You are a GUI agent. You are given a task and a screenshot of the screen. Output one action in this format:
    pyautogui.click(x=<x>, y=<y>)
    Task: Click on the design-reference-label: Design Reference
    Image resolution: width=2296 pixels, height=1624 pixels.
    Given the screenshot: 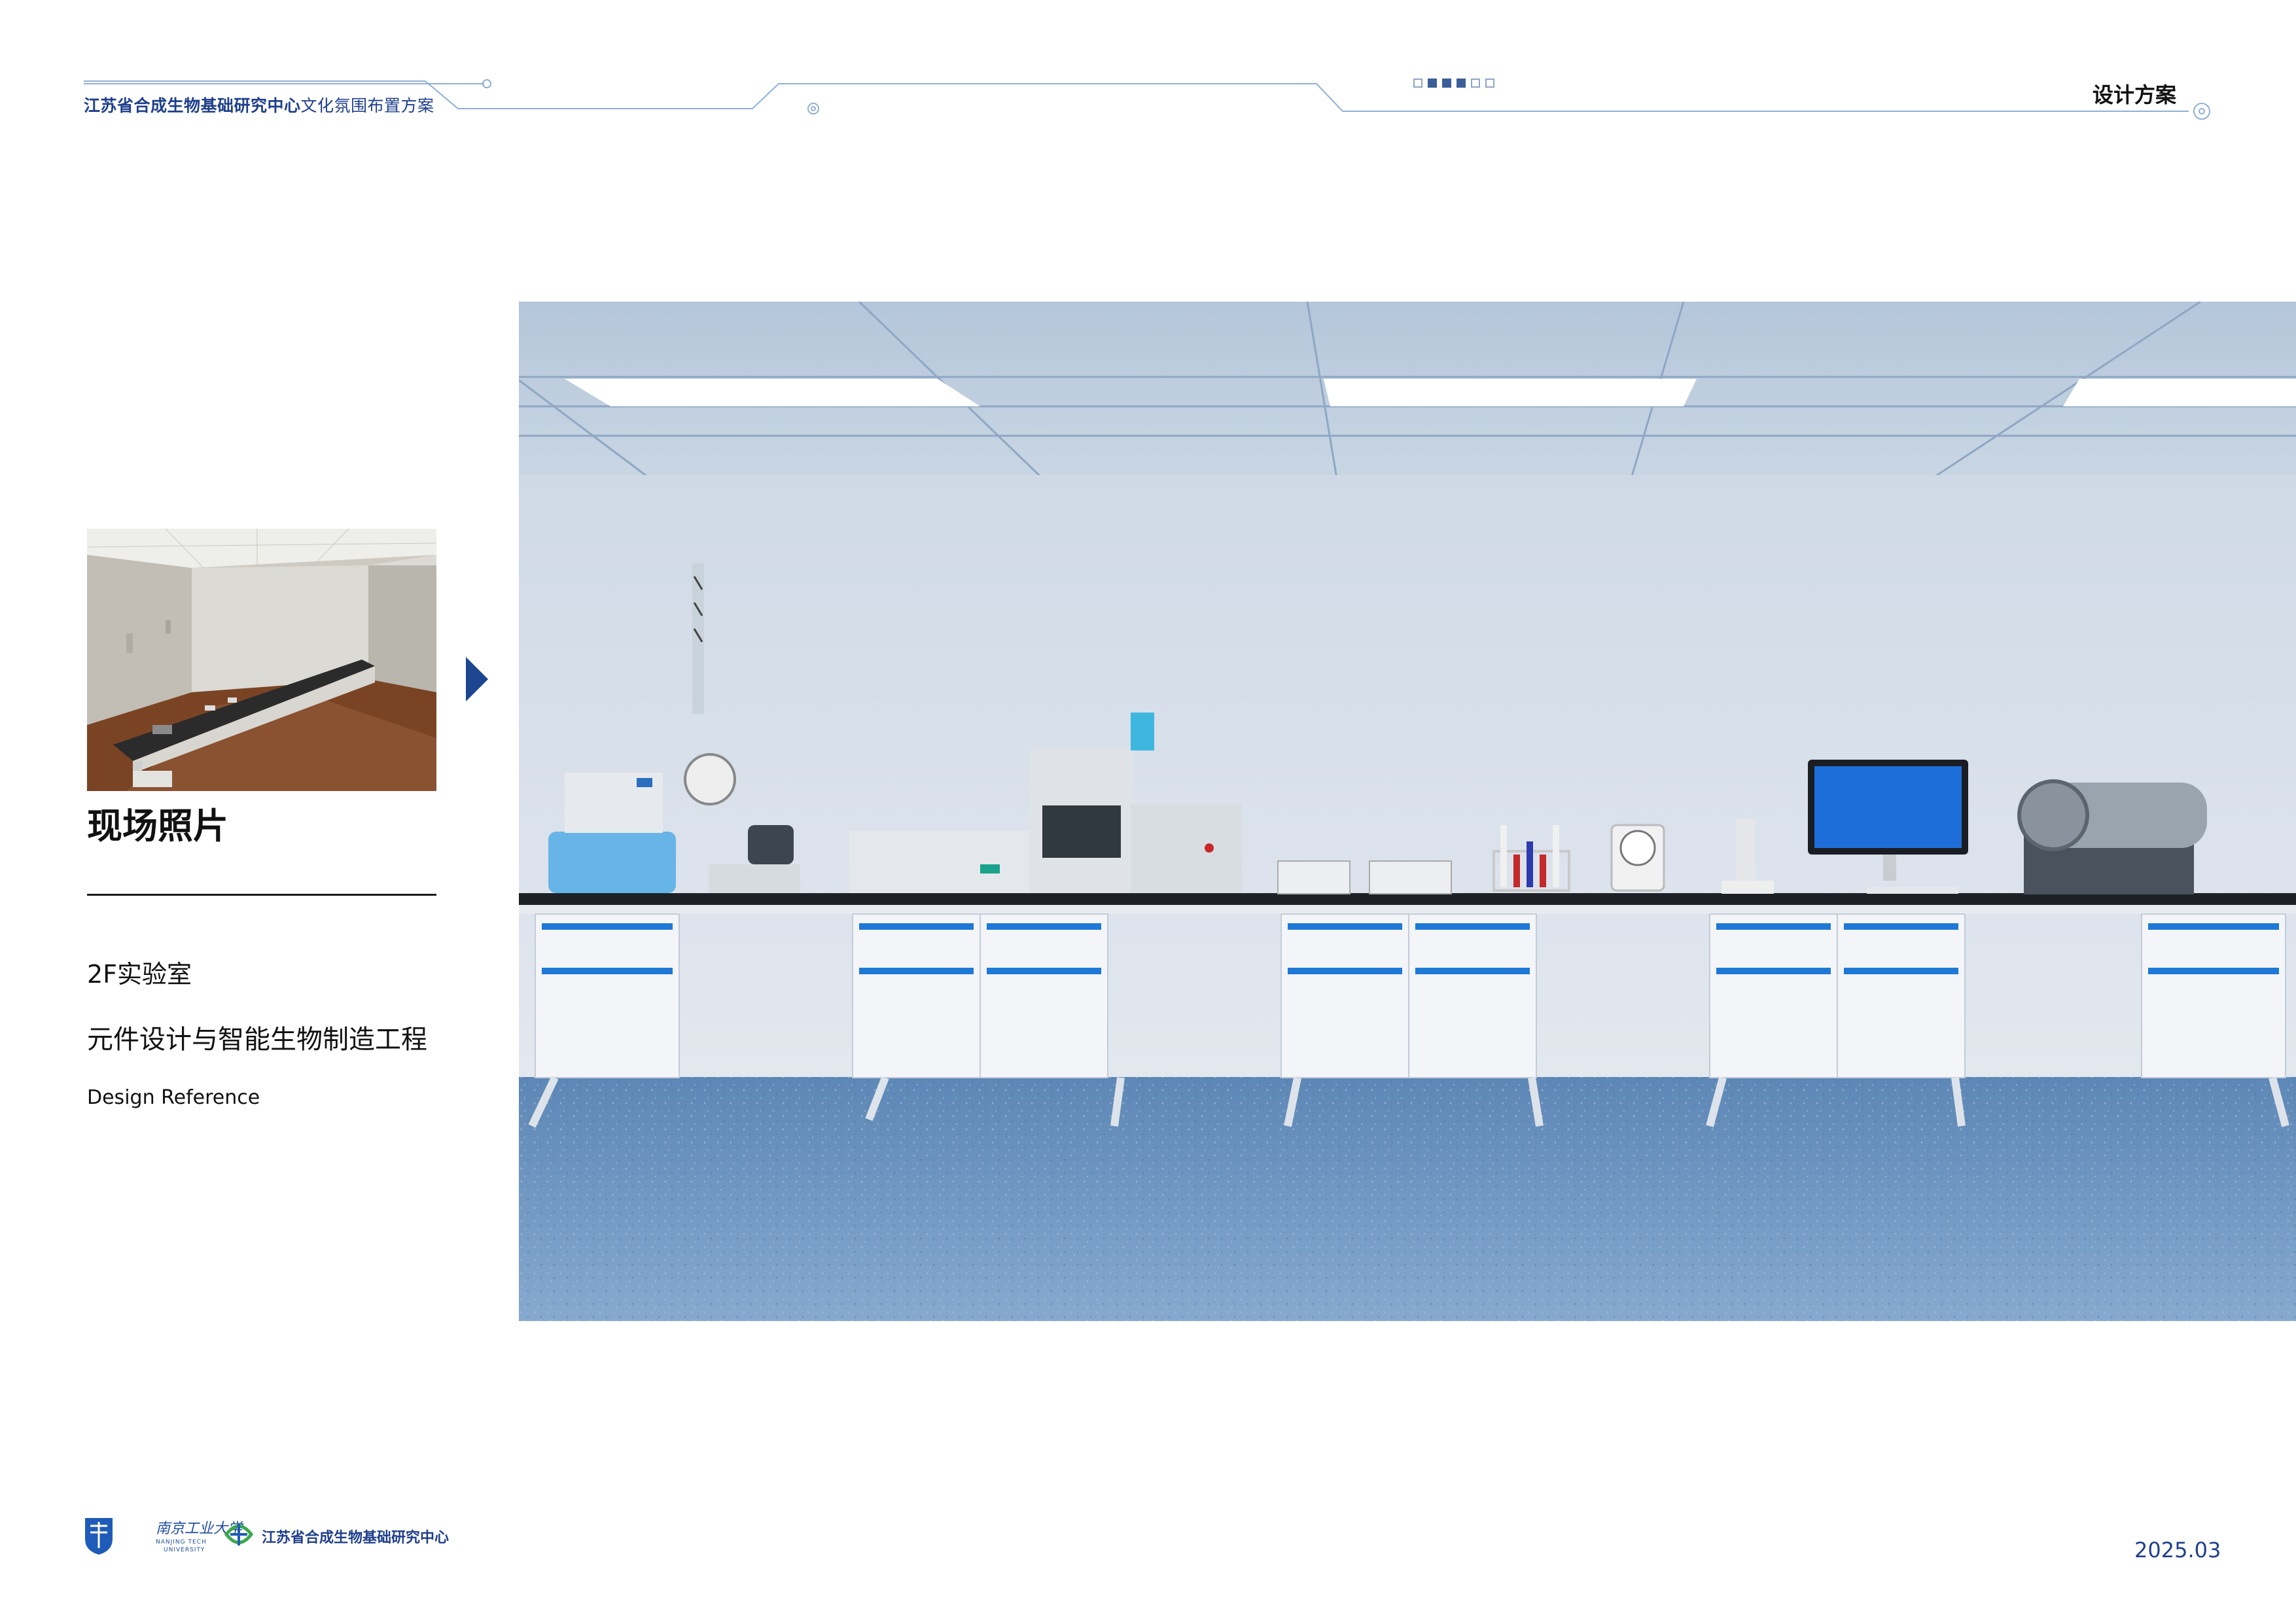 What is the action you would take?
    pyautogui.click(x=174, y=1097)
    